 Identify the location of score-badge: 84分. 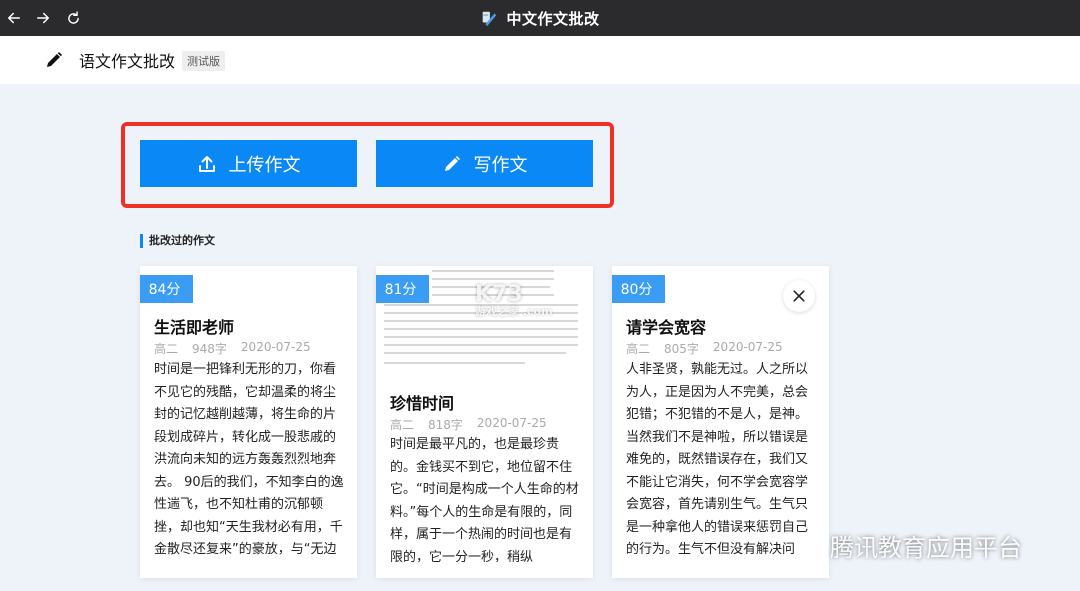
(166, 289).